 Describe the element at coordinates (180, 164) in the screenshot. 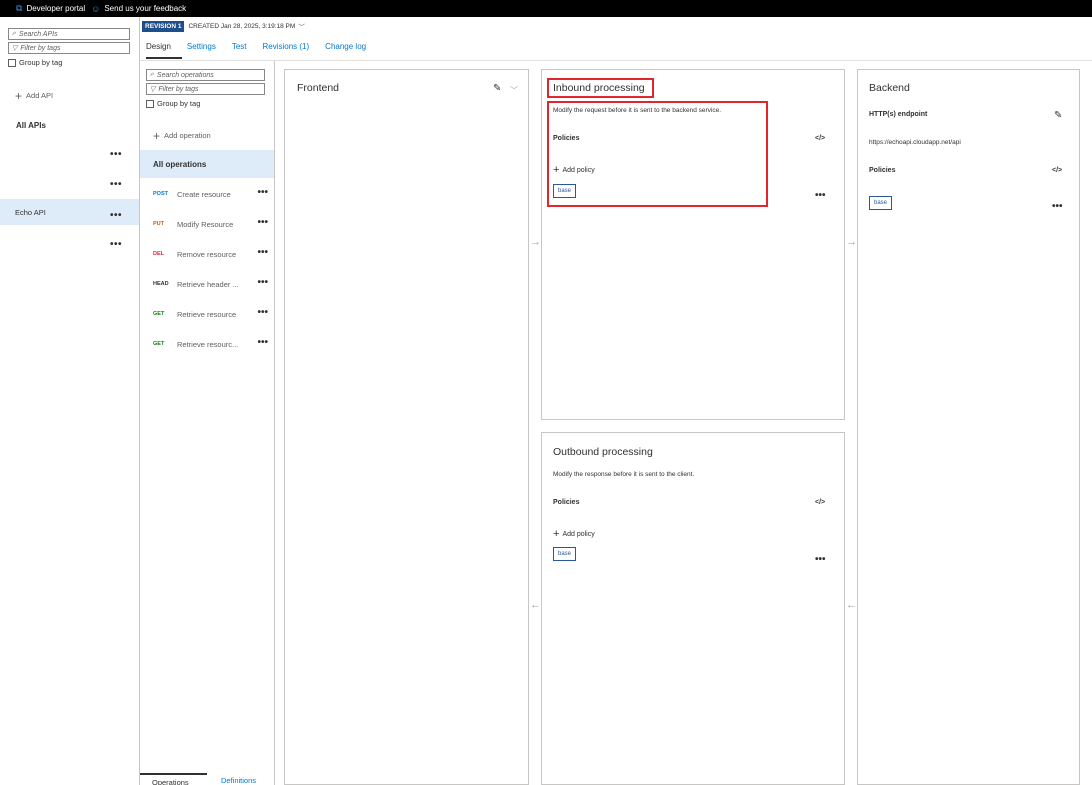

I see `all-operations-label: All operations` at that location.